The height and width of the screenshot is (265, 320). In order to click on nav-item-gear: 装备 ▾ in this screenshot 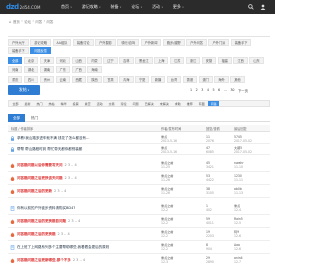, I will do `click(116, 7)`.